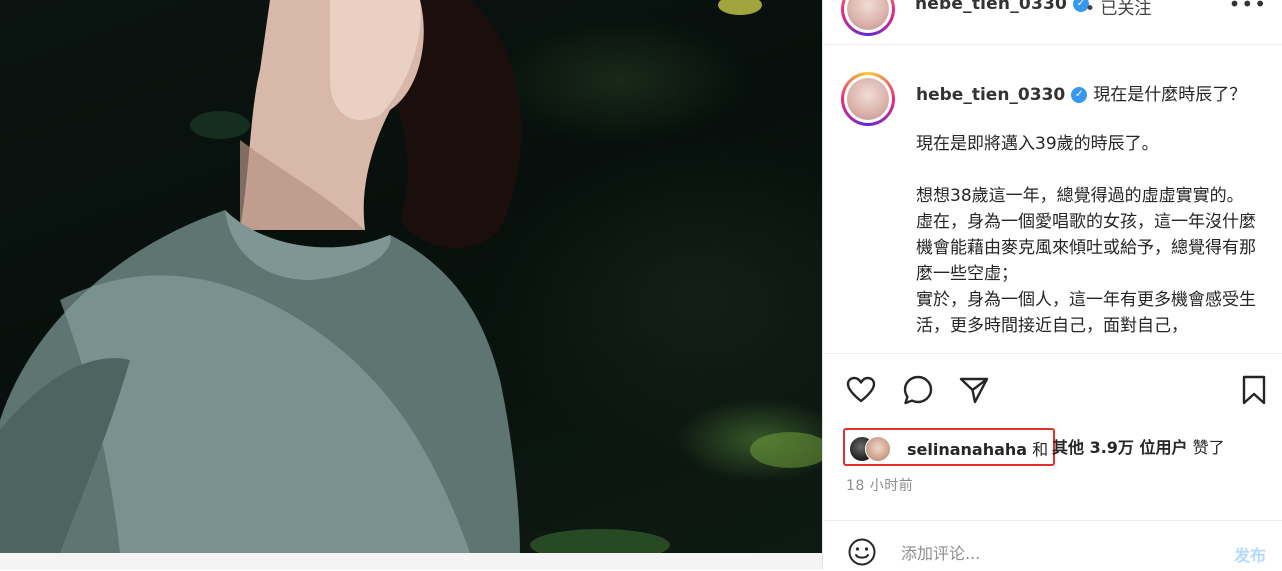 The height and width of the screenshot is (571, 1282). Describe the element at coordinates (1254, 390) in the screenshot. I see `bookmark-icon` at that location.